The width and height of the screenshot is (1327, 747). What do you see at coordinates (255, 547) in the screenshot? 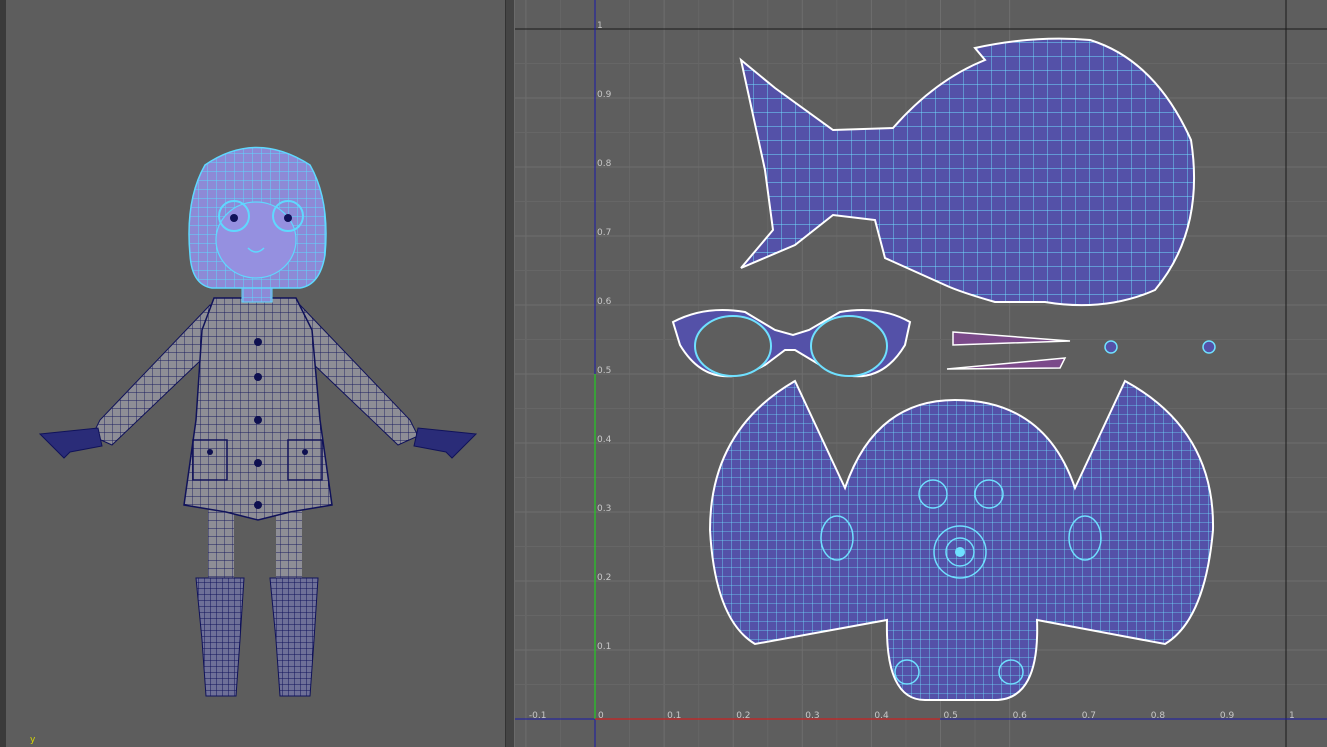
I see `legs` at bounding box center [255, 547].